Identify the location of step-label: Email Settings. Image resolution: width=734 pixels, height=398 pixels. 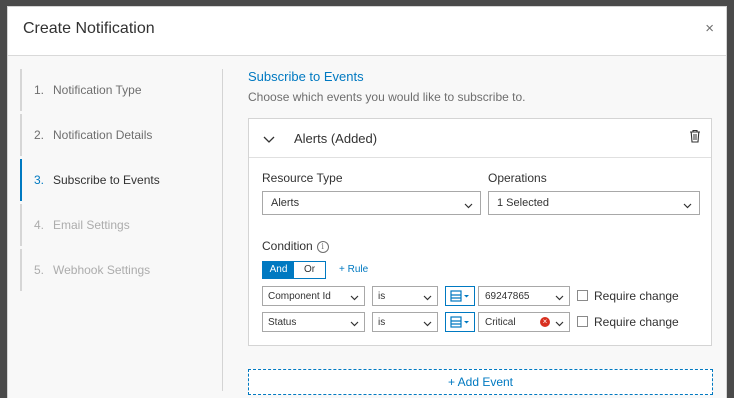
(91, 225).